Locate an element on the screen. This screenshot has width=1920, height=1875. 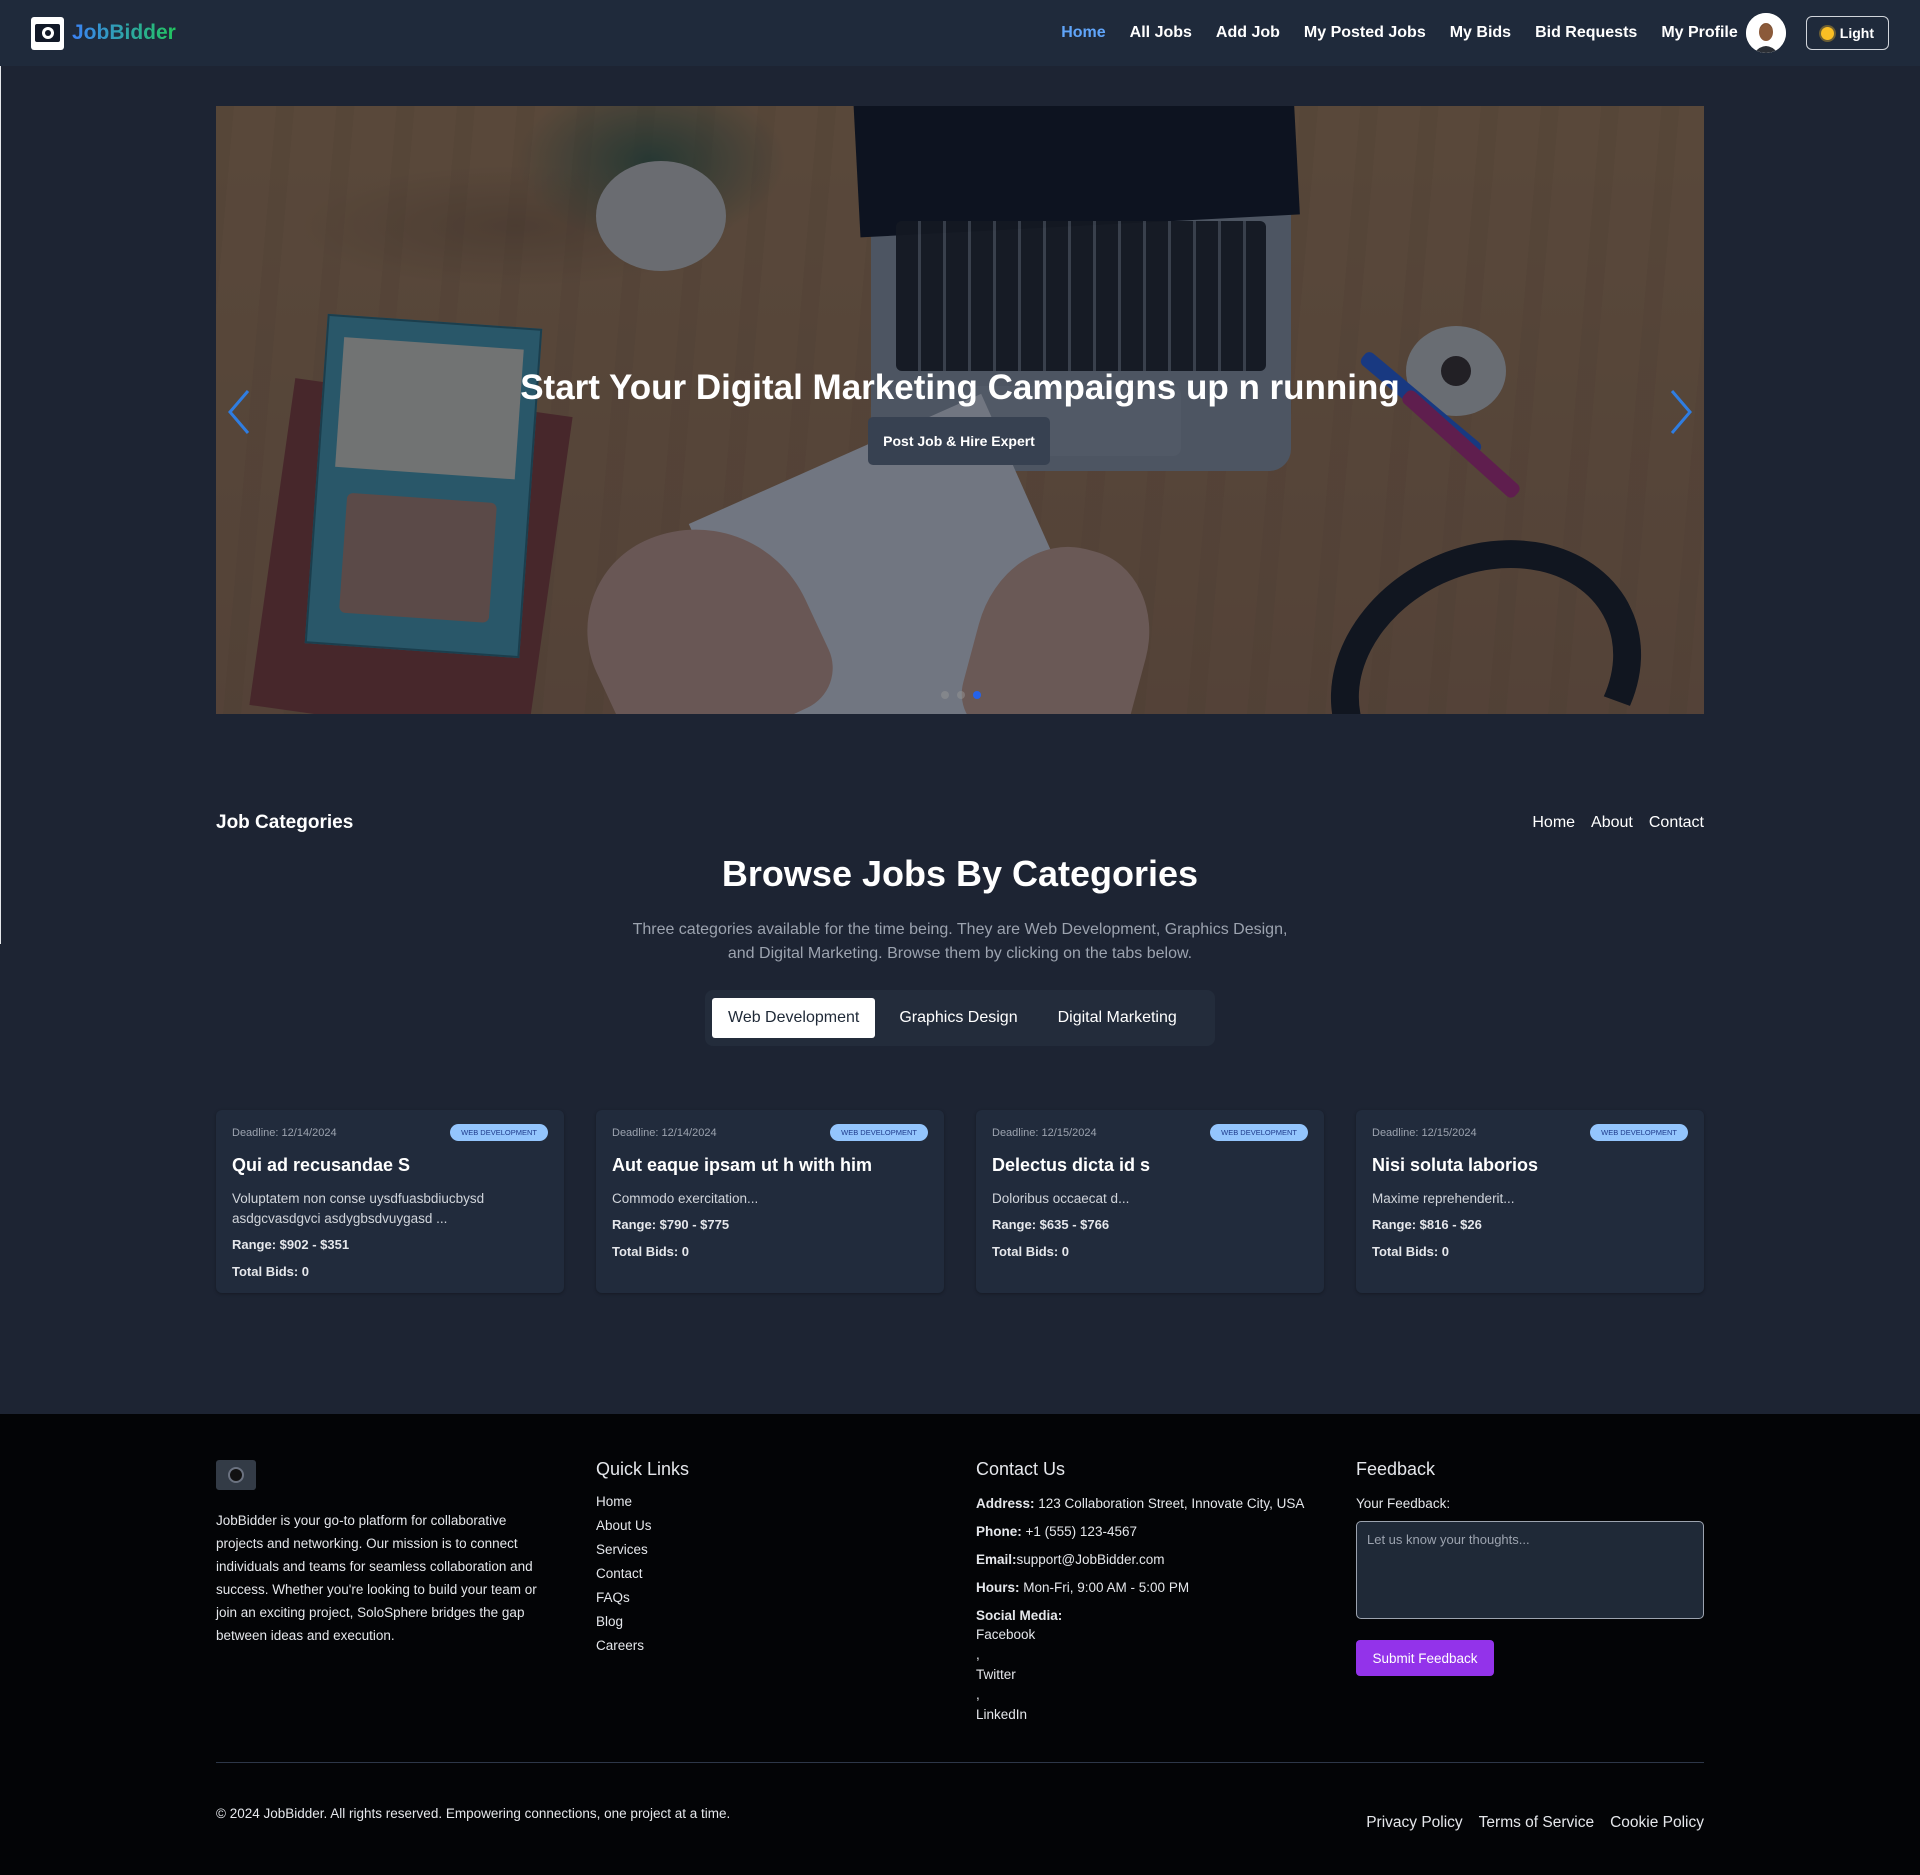
browse-heading: Browse Jobs By Categories is located at coordinates (960, 873).